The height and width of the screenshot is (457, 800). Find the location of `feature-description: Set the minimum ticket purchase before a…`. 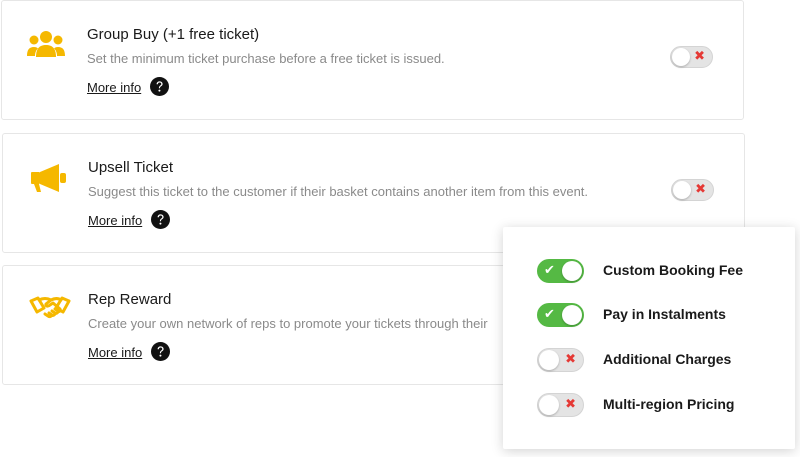

feature-description: Set the minimum ticket purchase before a… is located at coordinates (266, 58).